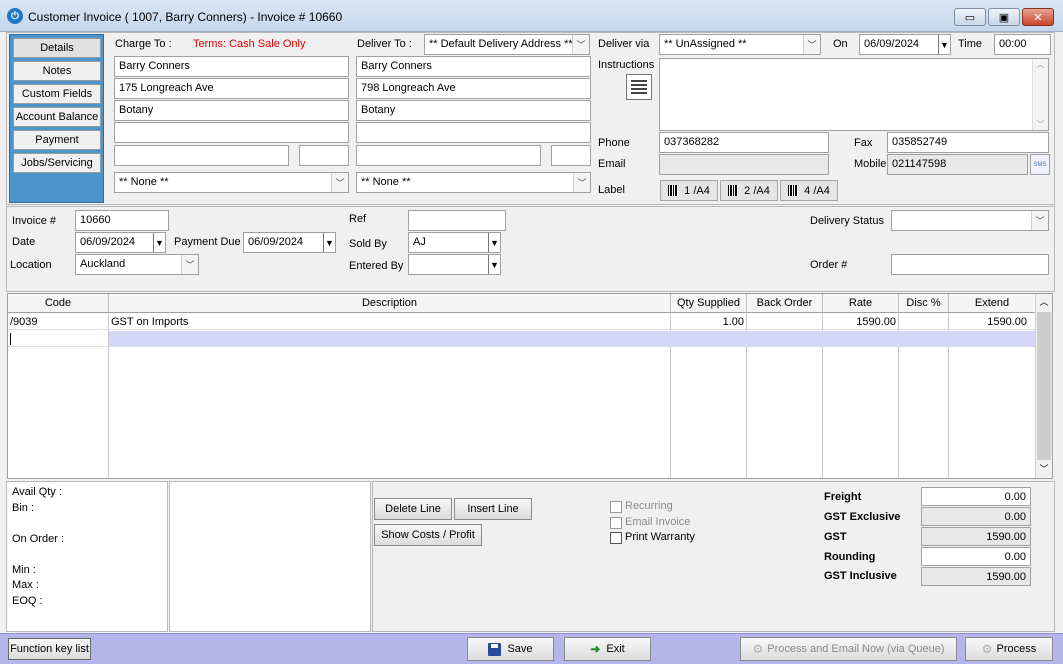  What do you see at coordinates (289, 242) in the screenshot?
I see `payment-due-field: 06/09/2024 ▼` at bounding box center [289, 242].